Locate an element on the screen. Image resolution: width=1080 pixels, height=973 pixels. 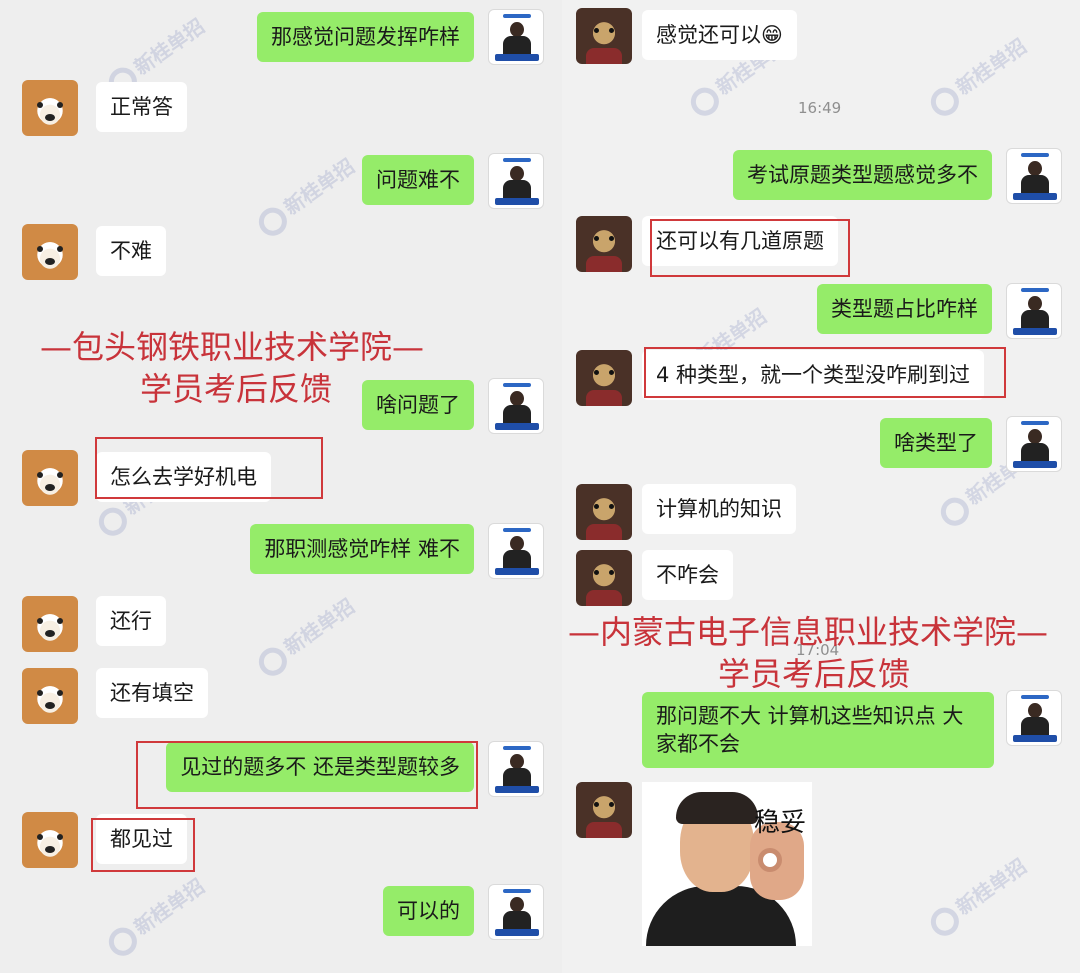
incoming-message: 还可以有几道原题 is located at coordinates (740, 241).